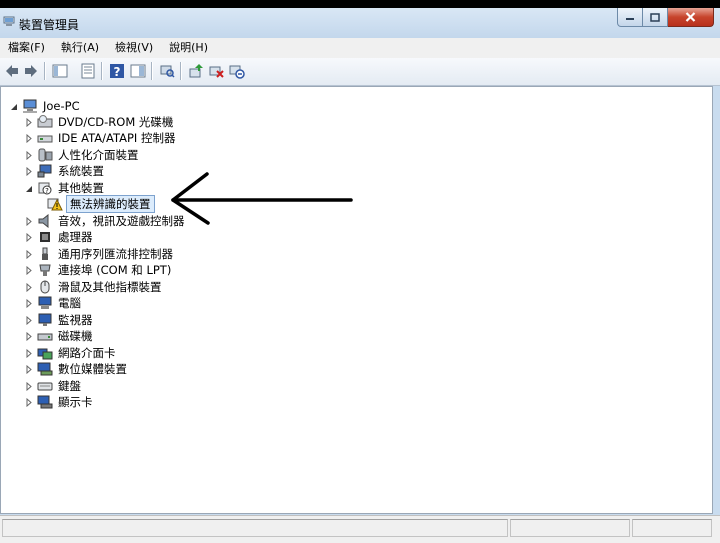 This screenshot has width=720, height=543. Describe the element at coordinates (75, 237) in the screenshot. I see `category-label: 處理器` at that location.